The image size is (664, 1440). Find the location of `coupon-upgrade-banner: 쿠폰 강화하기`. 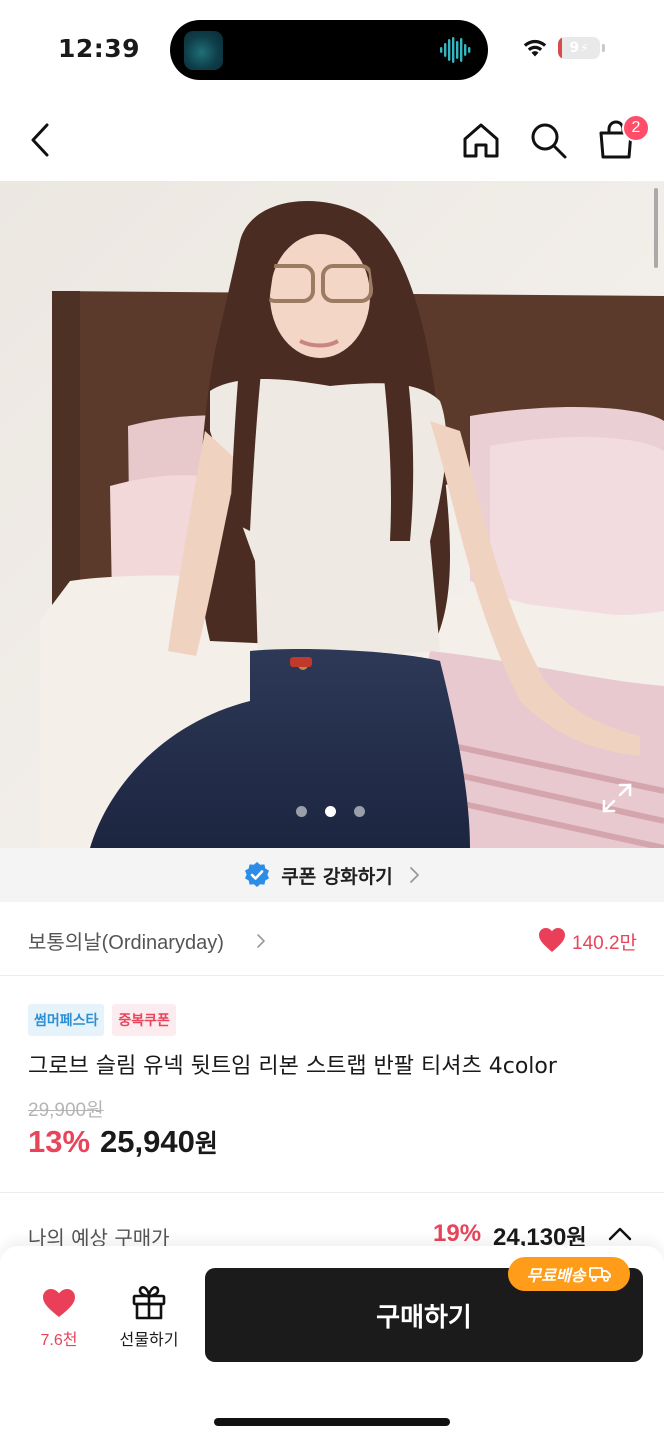

coupon-upgrade-banner: 쿠폰 강화하기 is located at coordinates (332, 875).